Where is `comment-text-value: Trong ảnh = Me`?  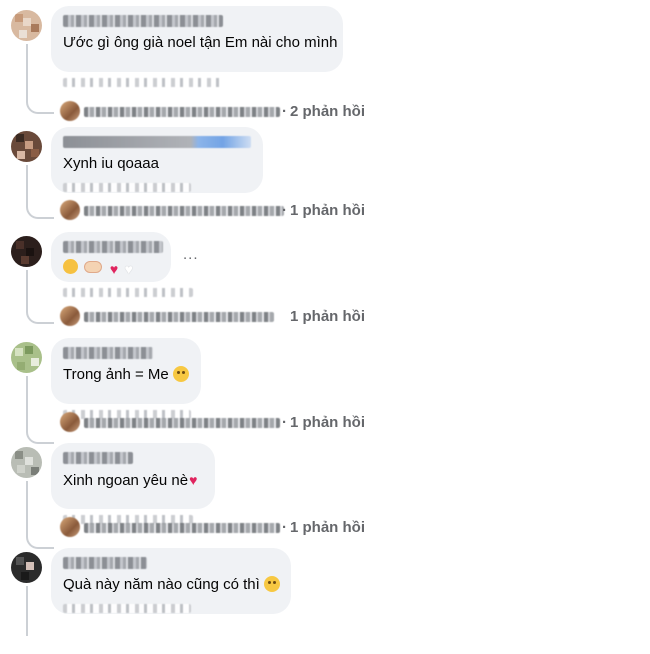 comment-text-value: Trong ảnh = Me is located at coordinates (116, 374).